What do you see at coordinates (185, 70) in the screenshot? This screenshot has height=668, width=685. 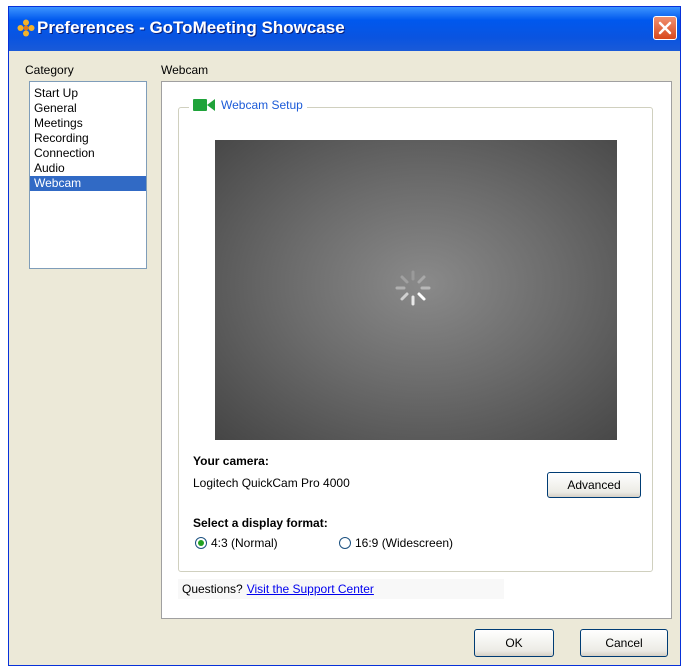 I see `panel-title: Webcam` at bounding box center [185, 70].